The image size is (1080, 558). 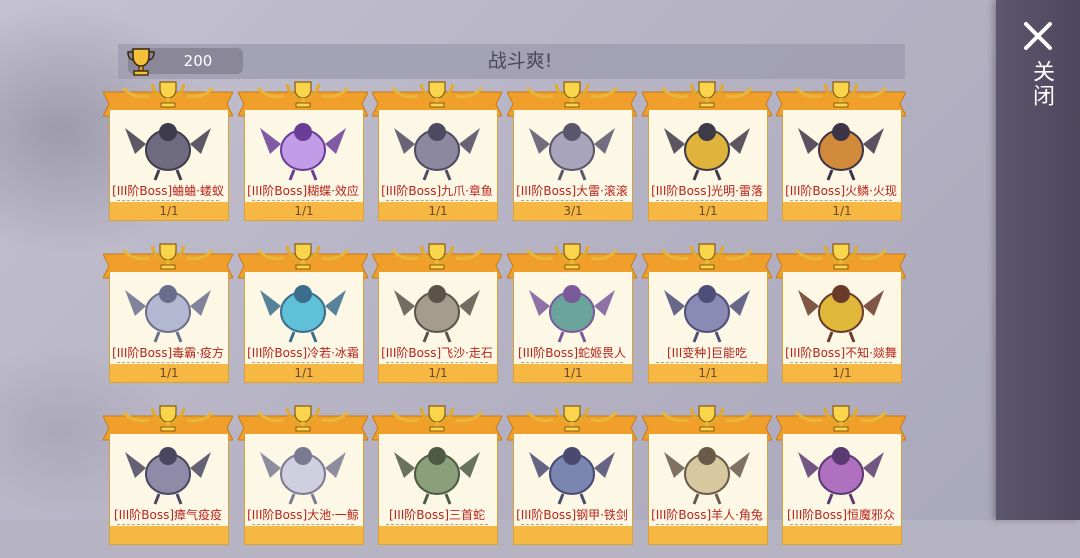 What do you see at coordinates (707, 476) in the screenshot?
I see `goat-boss-art` at bounding box center [707, 476].